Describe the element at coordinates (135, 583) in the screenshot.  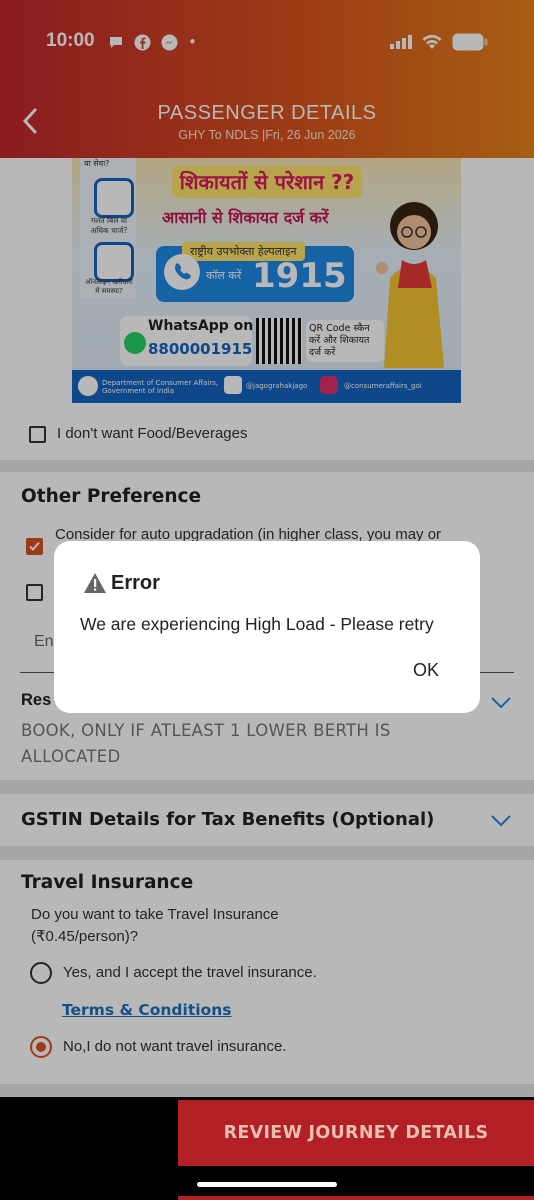
I see `dialog-title: Error` at that location.